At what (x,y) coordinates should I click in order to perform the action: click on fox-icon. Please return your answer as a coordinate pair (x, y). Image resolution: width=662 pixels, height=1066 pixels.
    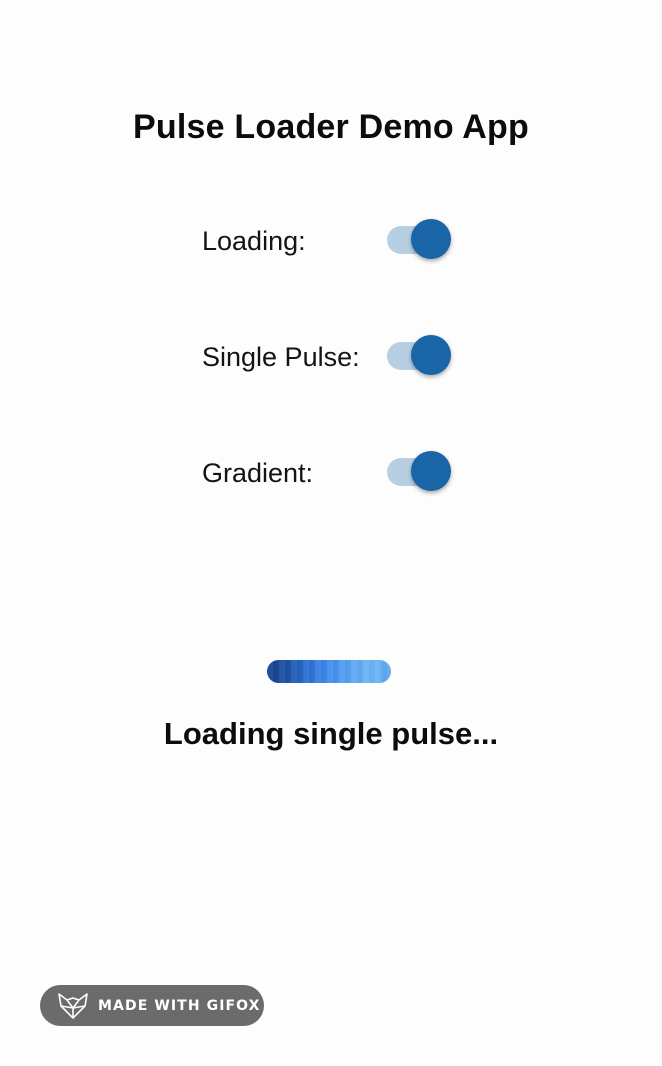
    Looking at the image, I should click on (73, 1005).